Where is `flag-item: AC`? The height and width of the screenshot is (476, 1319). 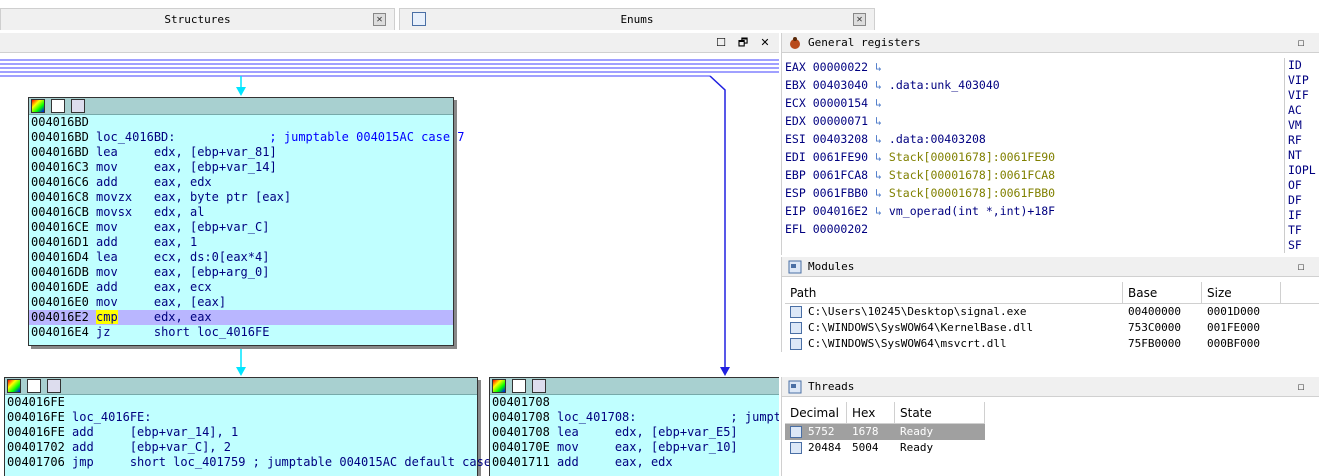 flag-item: AC is located at coordinates (1302, 110).